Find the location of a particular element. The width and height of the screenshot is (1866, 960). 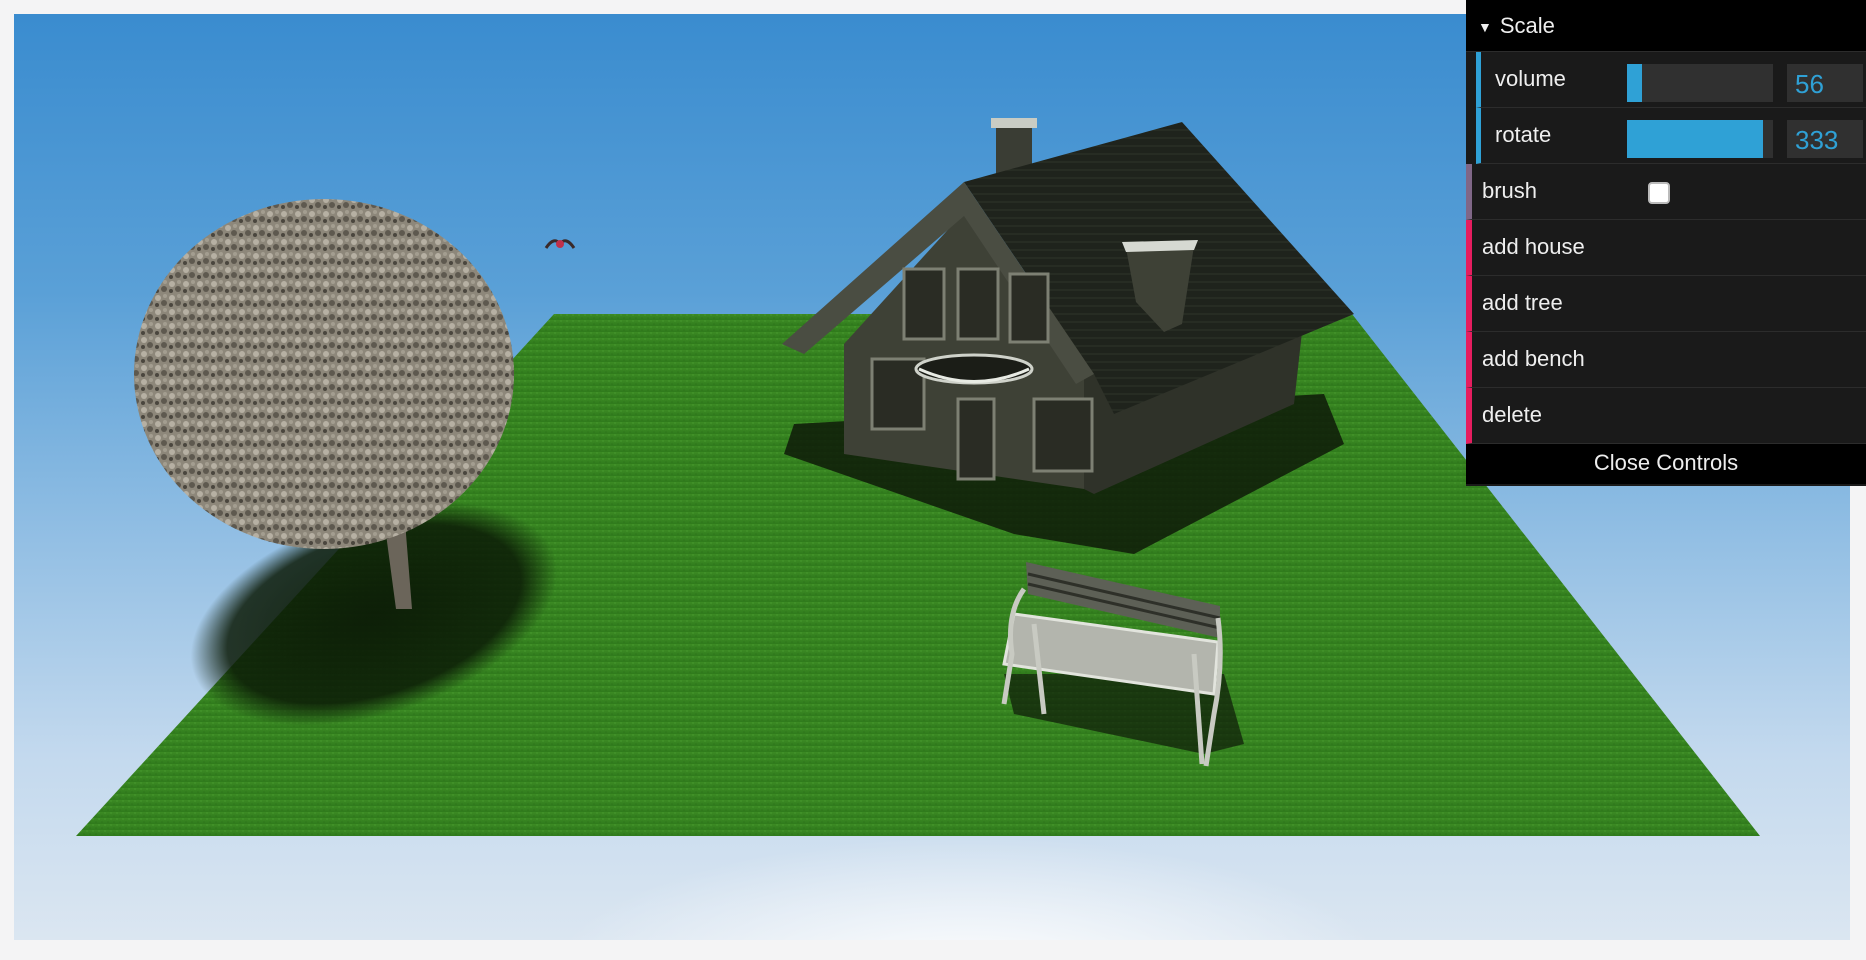

brush-checkbox is located at coordinates (1659, 193).